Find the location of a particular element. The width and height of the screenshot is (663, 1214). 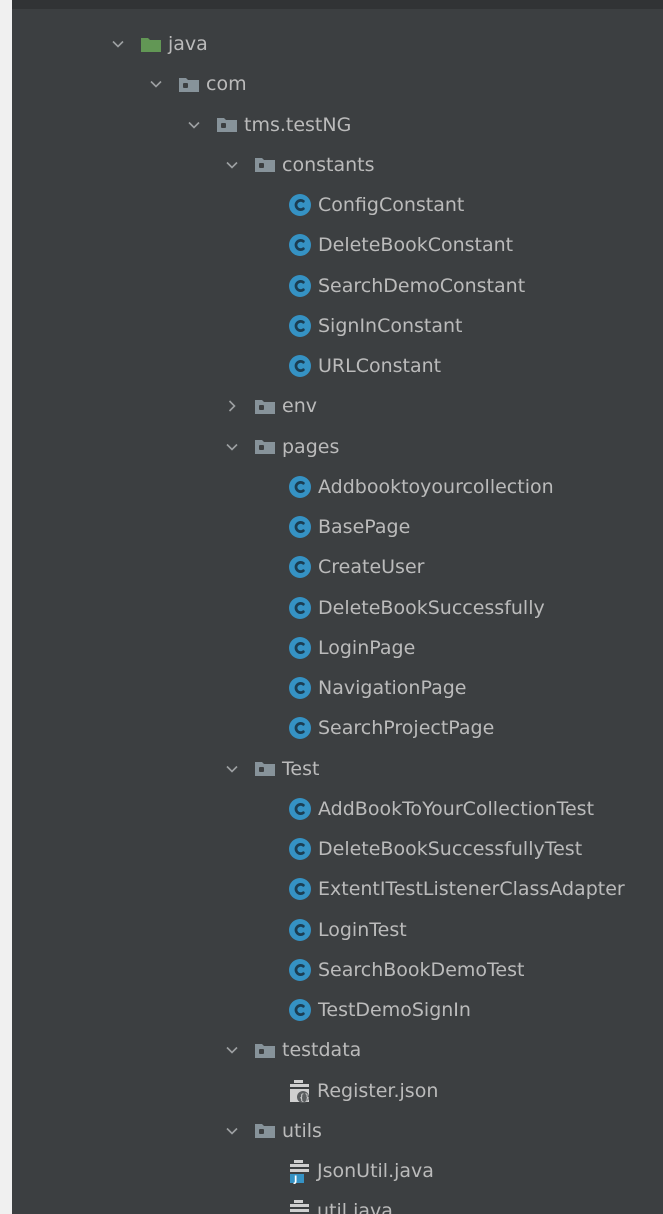

tree-node-label: TestDemoSignIn is located at coordinates (394, 1010).